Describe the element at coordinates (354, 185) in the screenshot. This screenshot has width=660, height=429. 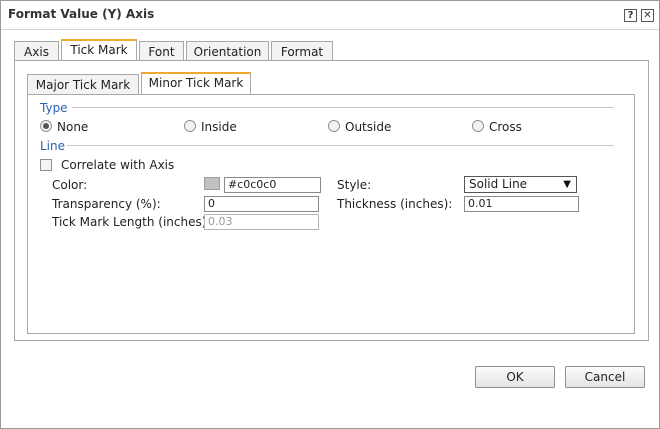
I see `style-label: Style:` at that location.